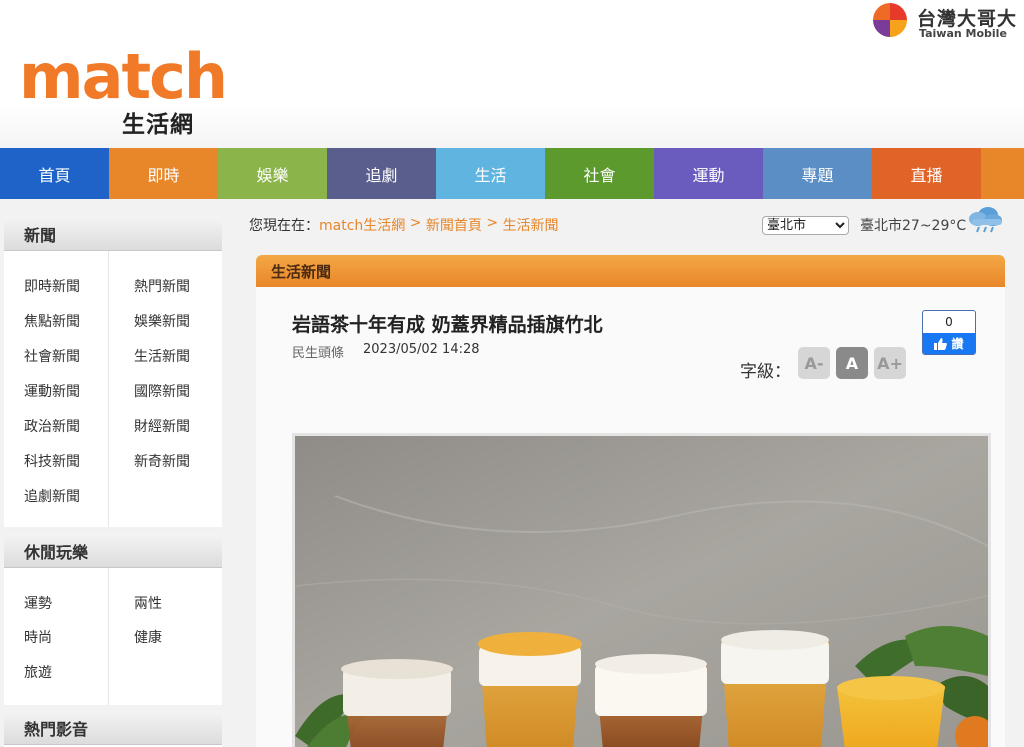 Image resolution: width=1024 pixels, height=747 pixels. Describe the element at coordinates (54, 173) in the screenshot. I see `nav-item-home: 首頁` at that location.